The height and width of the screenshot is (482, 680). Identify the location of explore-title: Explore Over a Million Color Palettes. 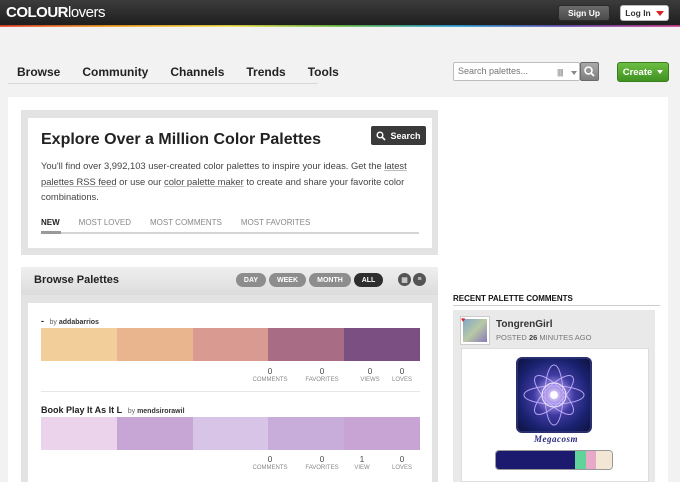
(181, 139).